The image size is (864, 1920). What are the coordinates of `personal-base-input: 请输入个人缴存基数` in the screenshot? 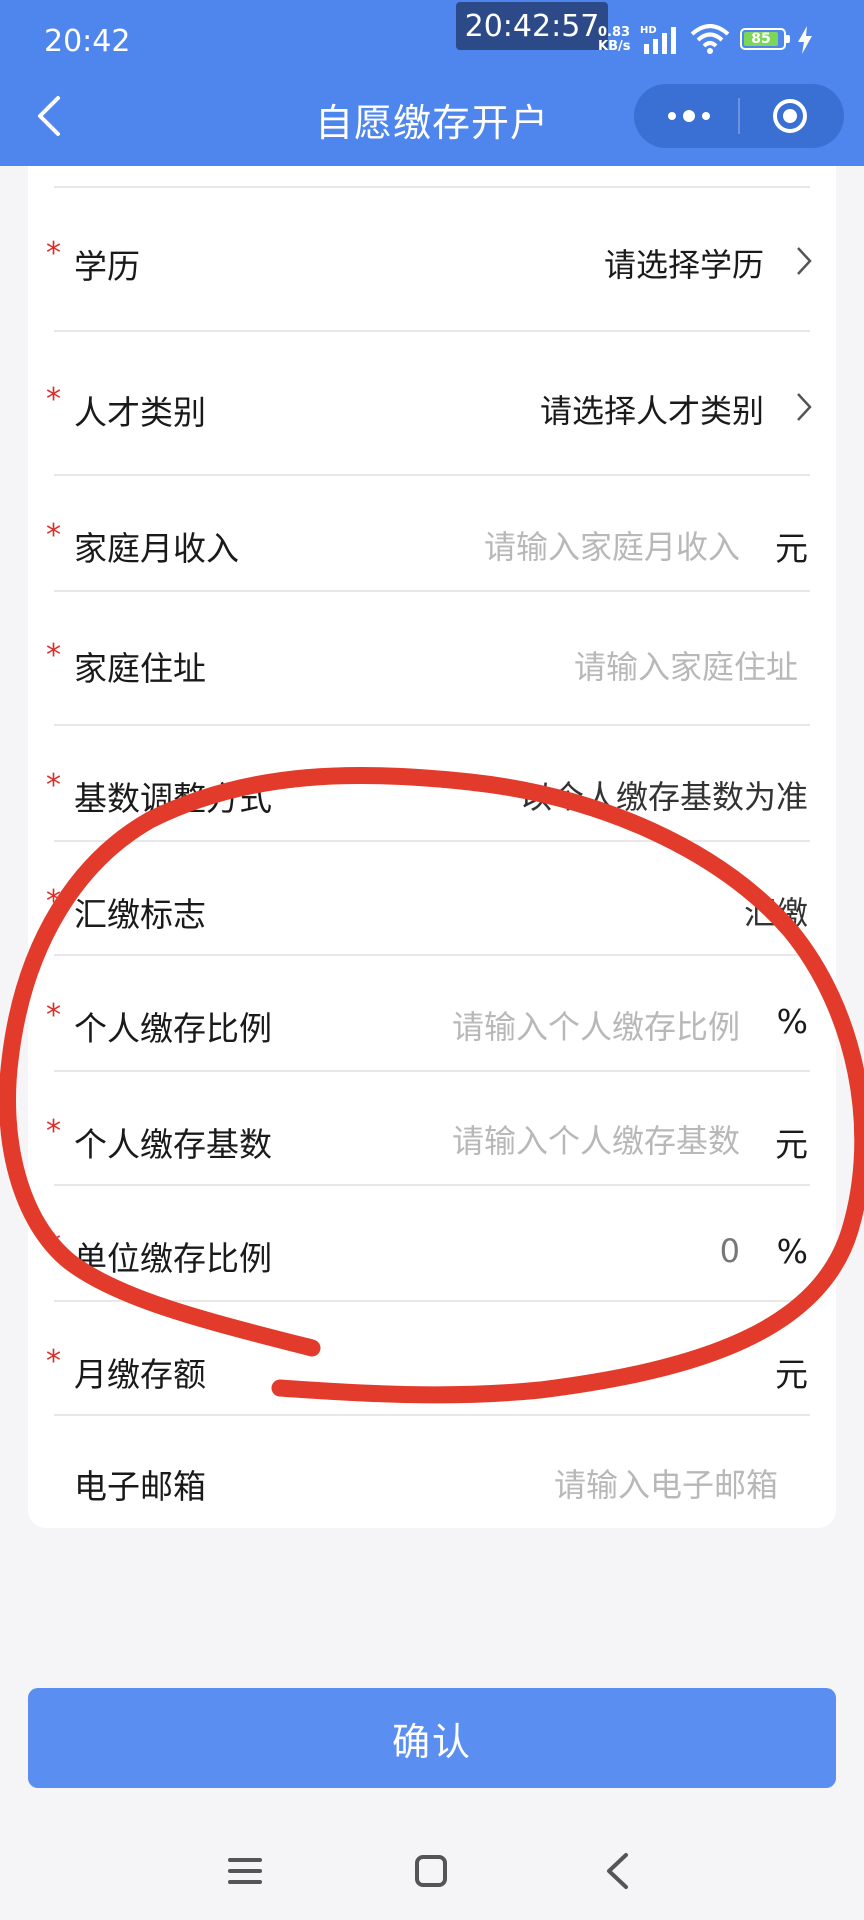 It's located at (596, 1139).